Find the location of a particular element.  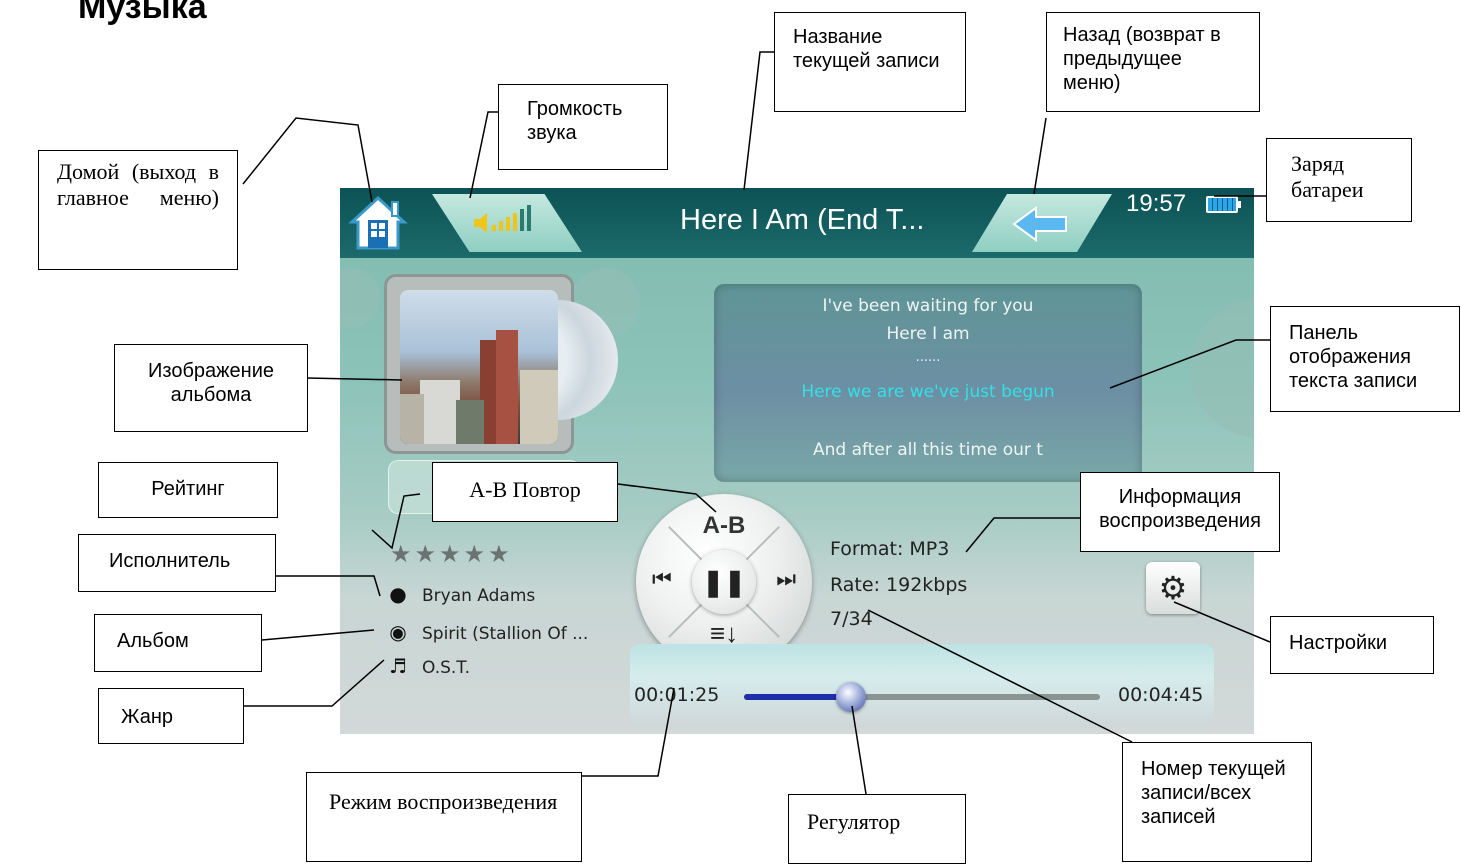

callout-settings: Настройки is located at coordinates (1352, 645).